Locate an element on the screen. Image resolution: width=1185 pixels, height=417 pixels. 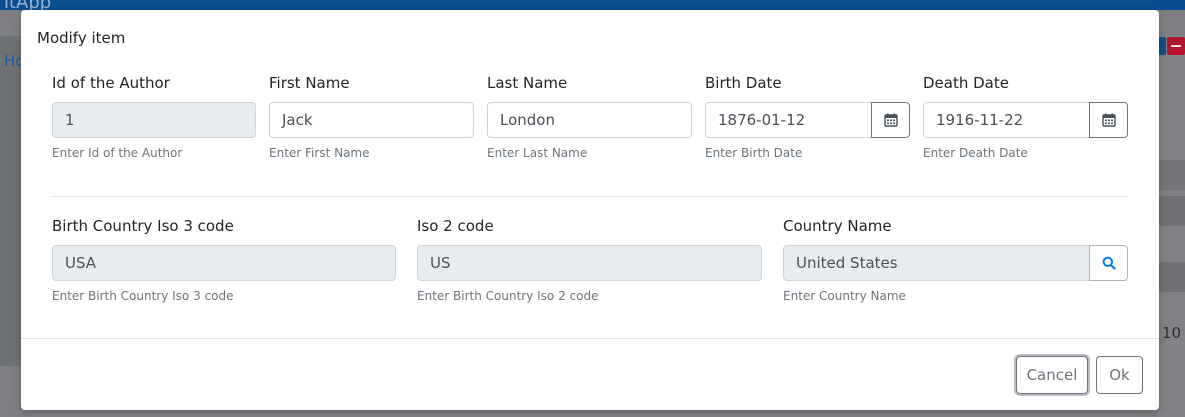
first-name-field: First Name Jack Enter First Name is located at coordinates (371, 119).